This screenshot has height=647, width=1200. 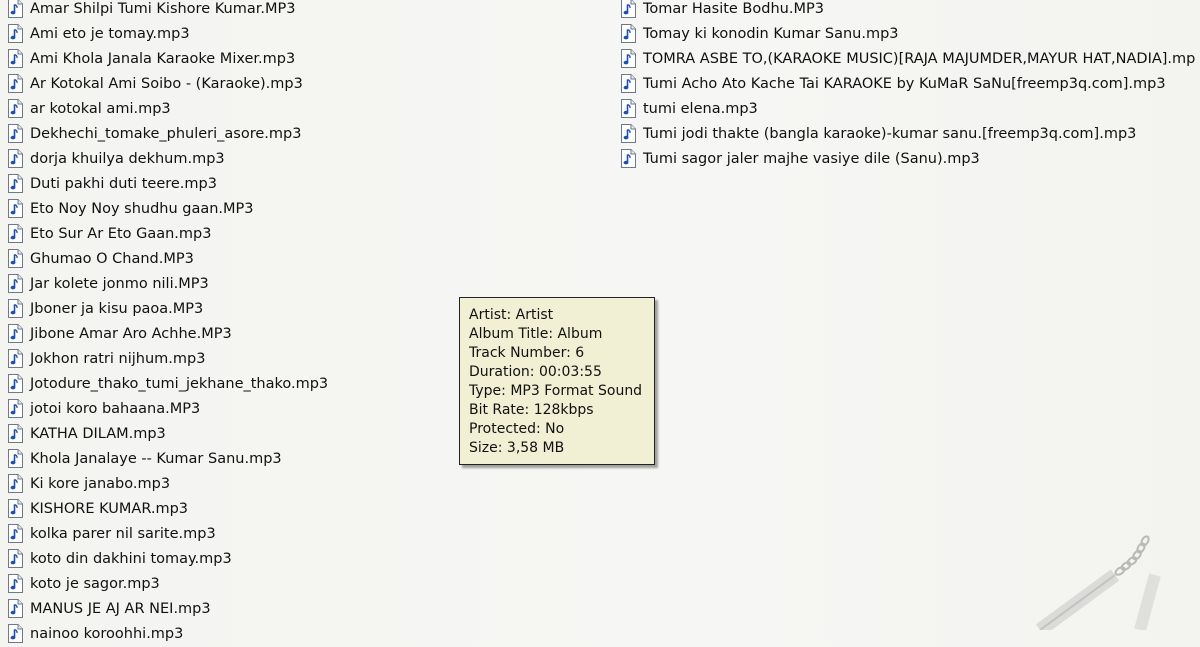 I want to click on file-item: dorja khuilya dekhum.mp3, so click(x=168, y=158).